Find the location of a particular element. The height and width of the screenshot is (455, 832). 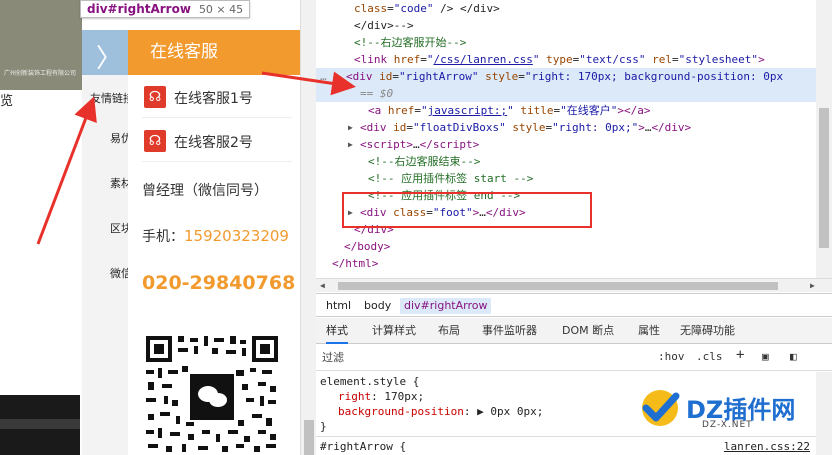

service-item: ☊ 在线客服1号 is located at coordinates (217, 98).